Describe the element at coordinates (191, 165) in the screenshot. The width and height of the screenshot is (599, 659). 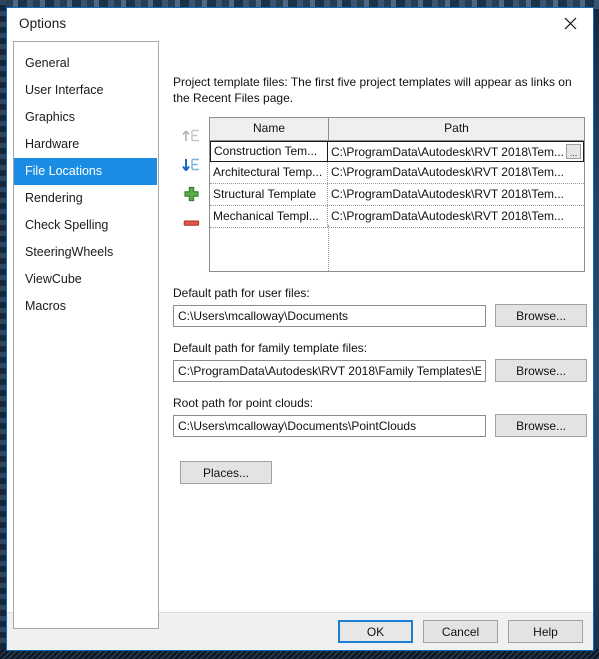
I see `move-down-icon` at that location.